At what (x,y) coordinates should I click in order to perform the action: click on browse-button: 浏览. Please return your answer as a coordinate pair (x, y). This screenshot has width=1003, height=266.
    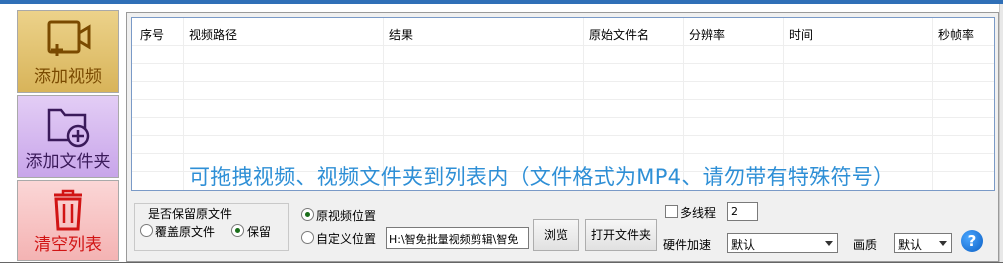
    Looking at the image, I should click on (556, 235).